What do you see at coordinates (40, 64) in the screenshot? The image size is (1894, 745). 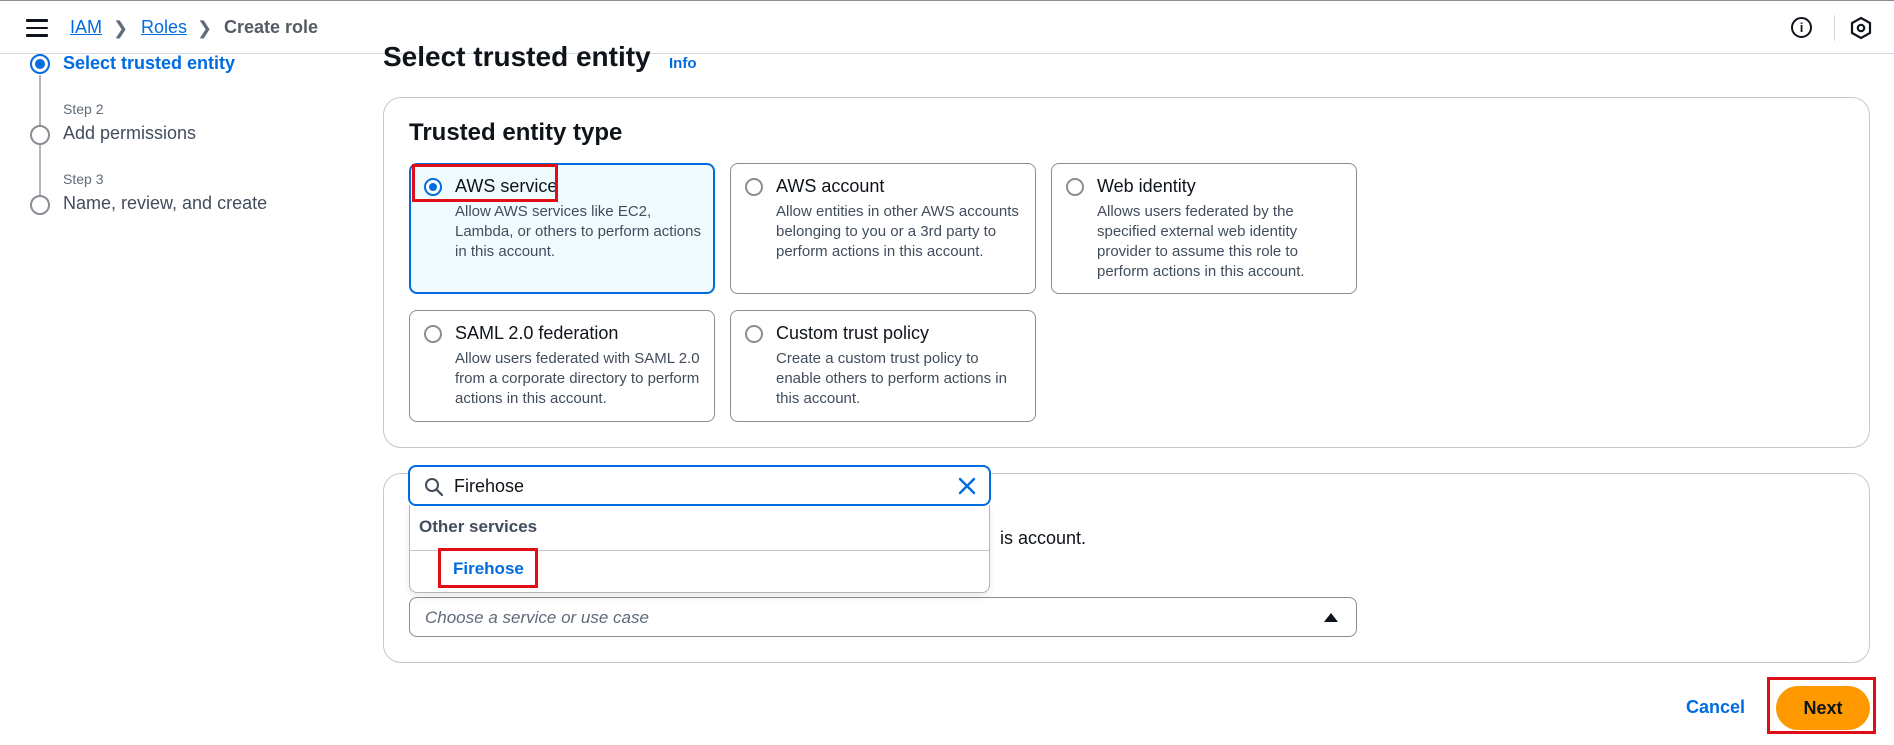 I see `step-1-indicator` at bounding box center [40, 64].